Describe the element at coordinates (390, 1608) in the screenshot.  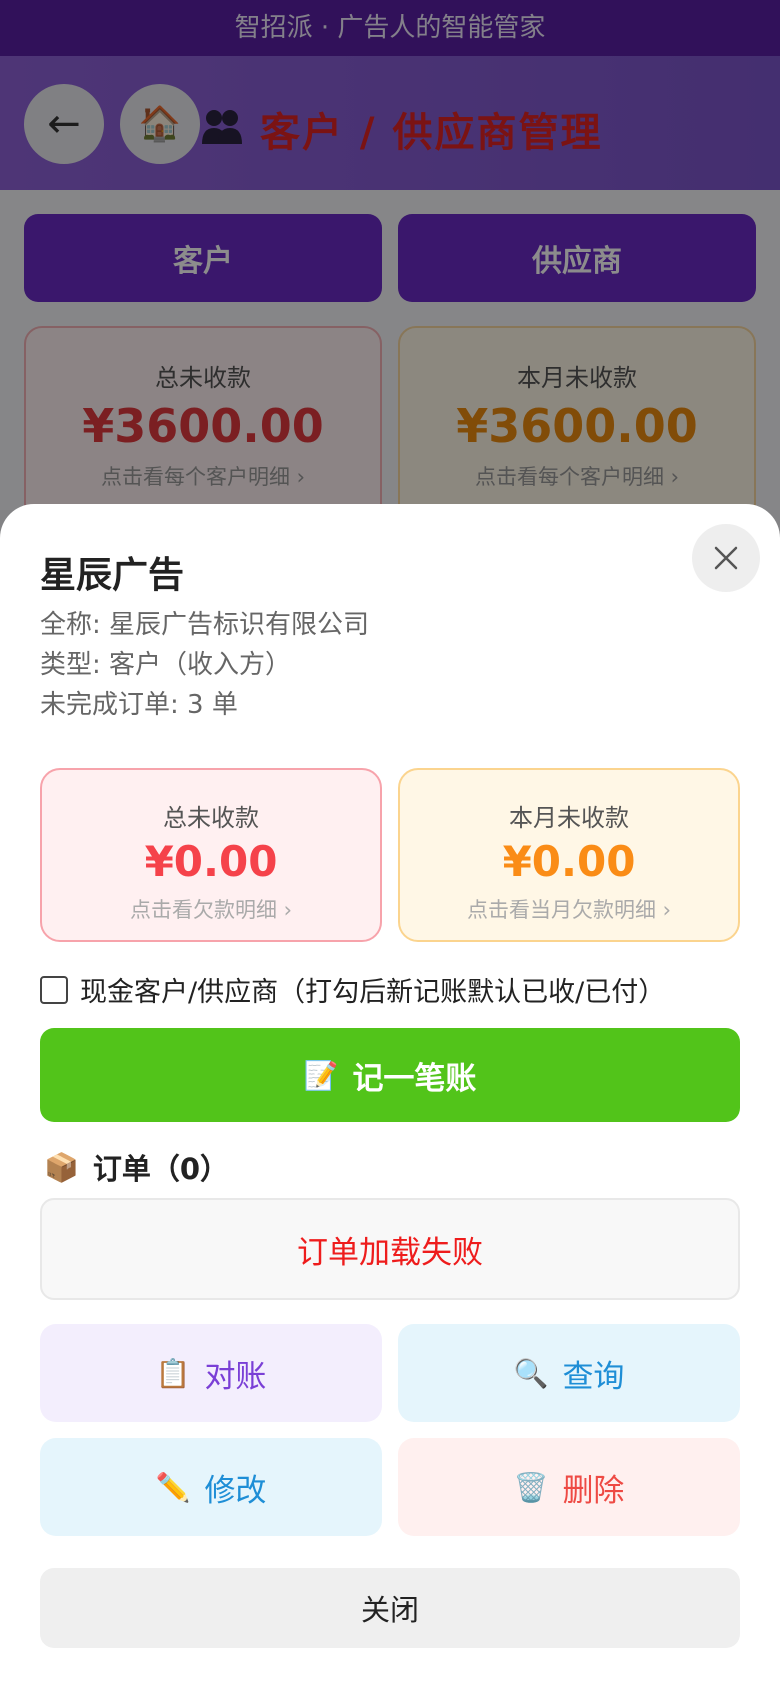
I see `close-button: 关闭` at that location.